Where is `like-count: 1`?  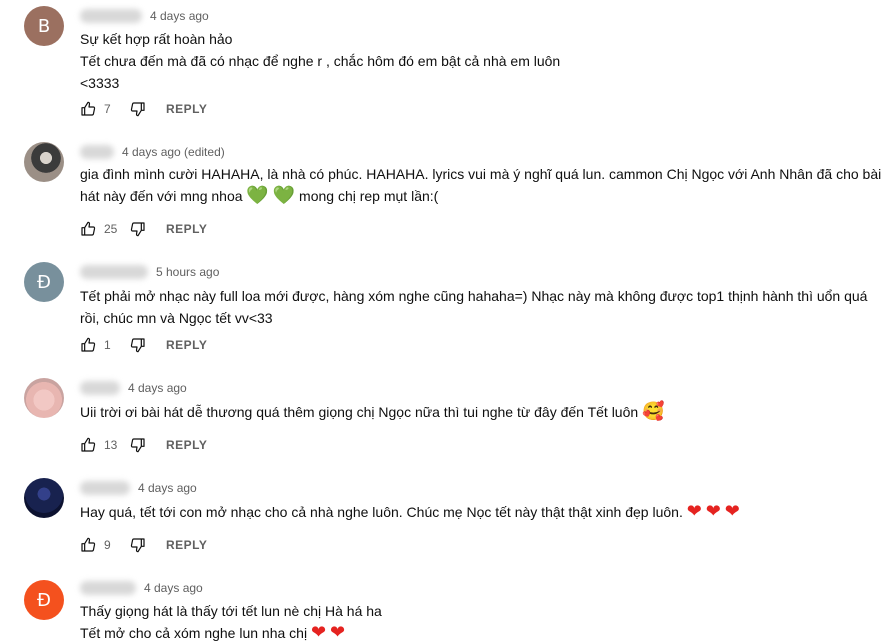
like-count: 1 is located at coordinates (107, 345).